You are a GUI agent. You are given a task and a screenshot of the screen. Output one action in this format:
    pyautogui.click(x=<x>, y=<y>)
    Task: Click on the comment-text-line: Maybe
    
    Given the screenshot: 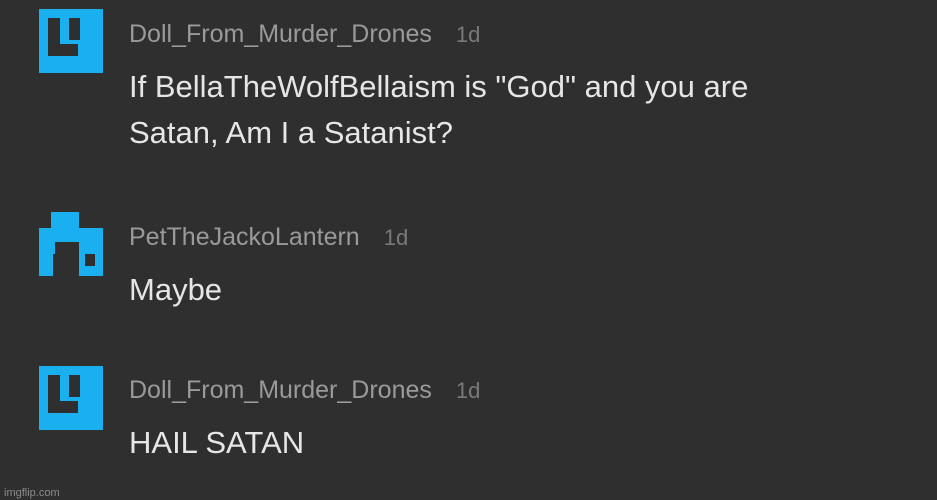 What is the action you would take?
    pyautogui.click(x=176, y=289)
    